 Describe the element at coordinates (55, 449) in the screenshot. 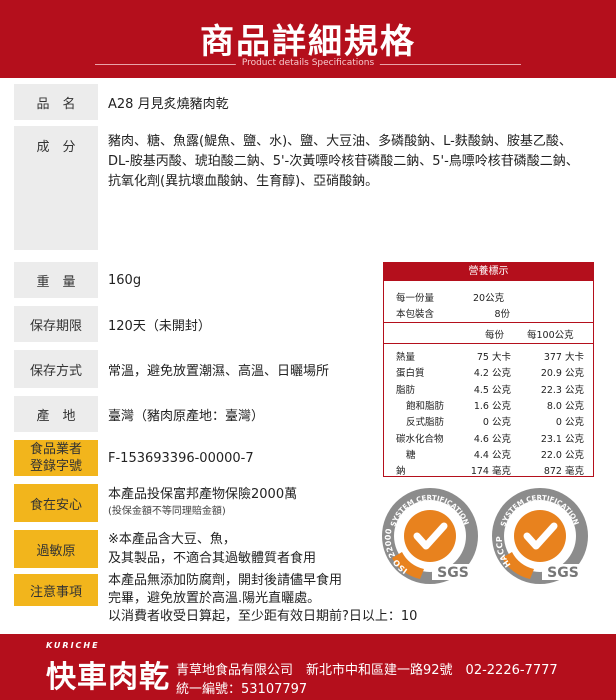

I see `label-registration-line: 食品業者` at that location.